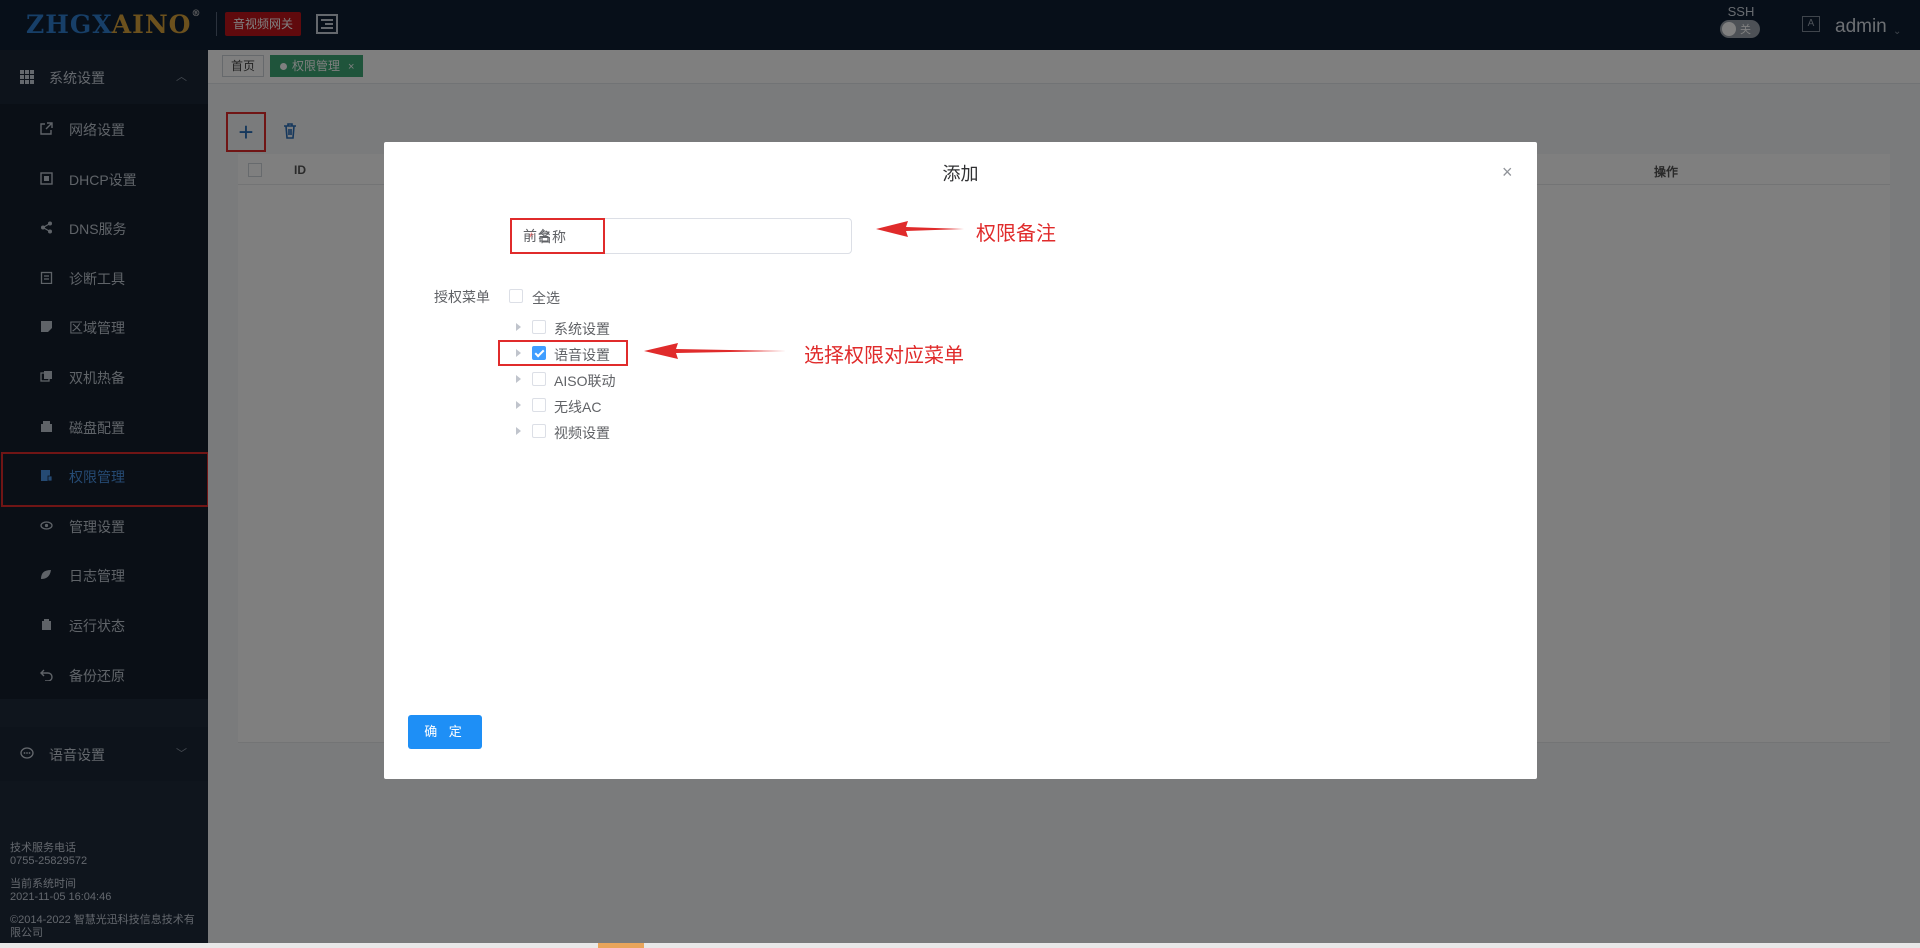 The width and height of the screenshot is (1920, 948). What do you see at coordinates (660, 327) in the screenshot?
I see `tree-node-system: 系统设置` at bounding box center [660, 327].